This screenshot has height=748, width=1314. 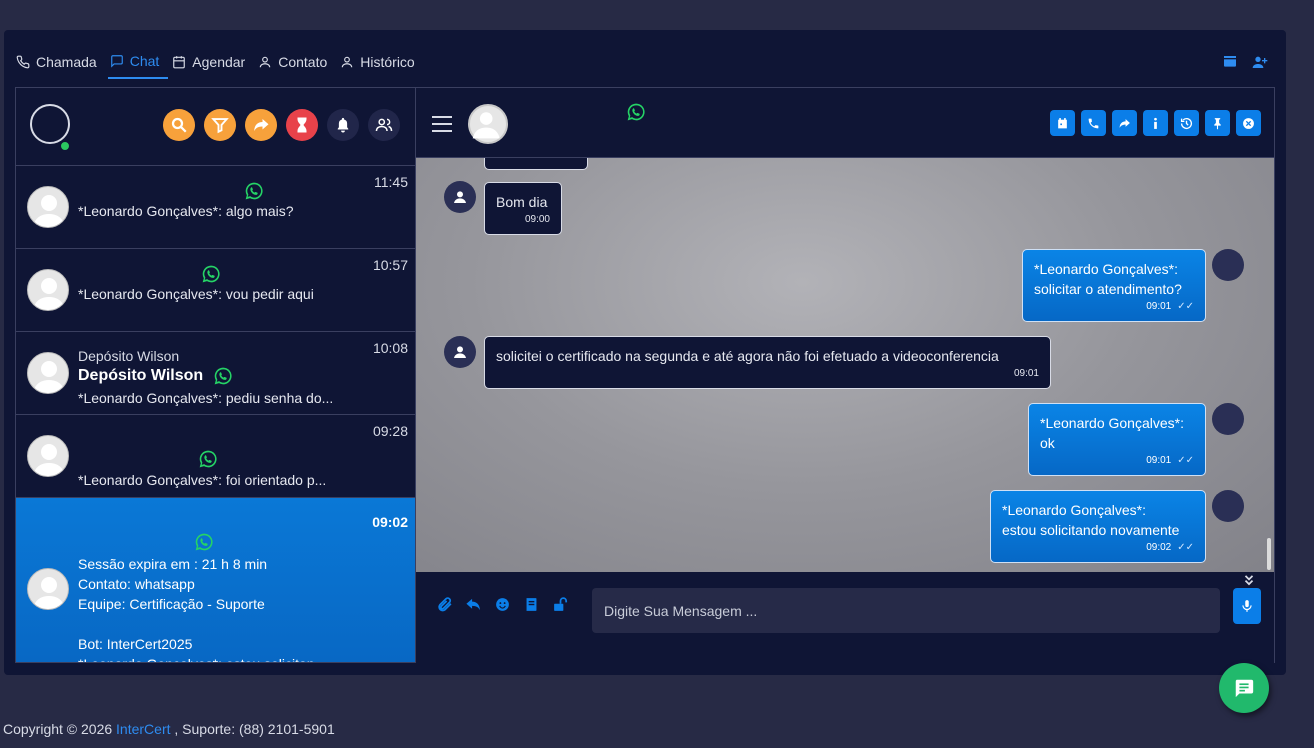 I want to click on pin-button, so click(x=1217, y=123).